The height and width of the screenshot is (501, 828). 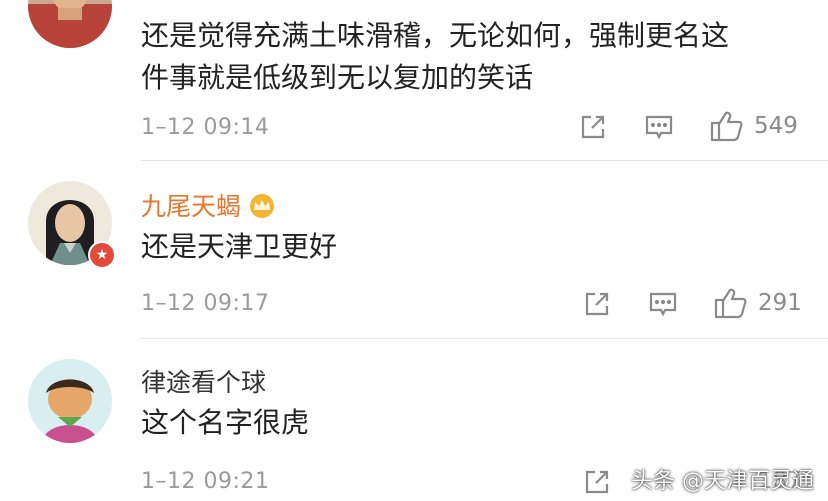 I want to click on comment-time: 1–12 09:21, so click(x=205, y=481).